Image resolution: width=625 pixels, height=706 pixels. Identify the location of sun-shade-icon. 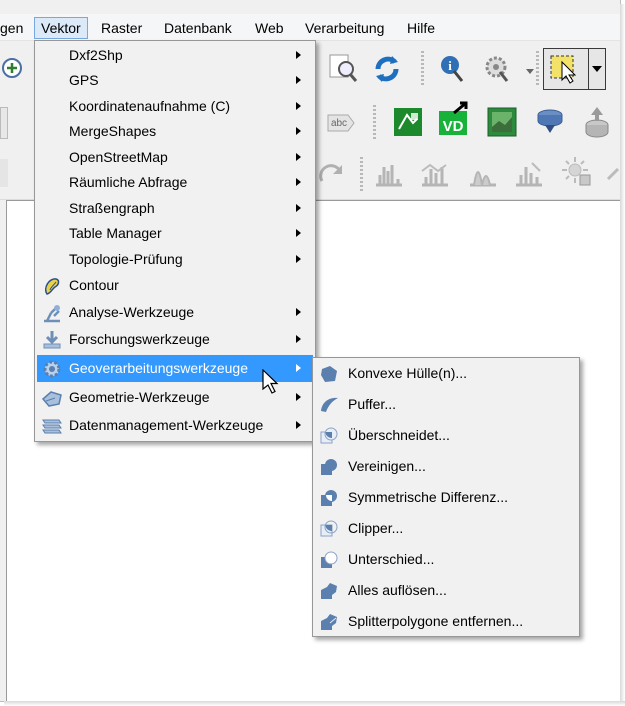
(577, 172).